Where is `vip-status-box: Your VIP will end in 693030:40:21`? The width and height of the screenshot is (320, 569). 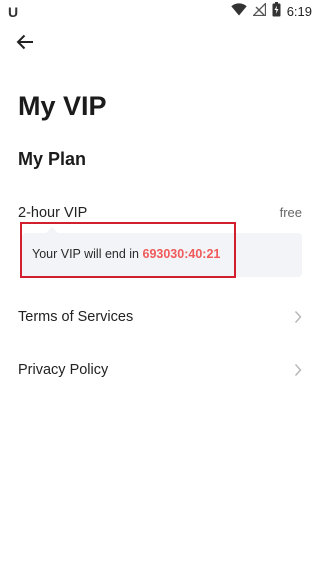 vip-status-box: Your VIP will end in 693030:40:21 is located at coordinates (161, 250).